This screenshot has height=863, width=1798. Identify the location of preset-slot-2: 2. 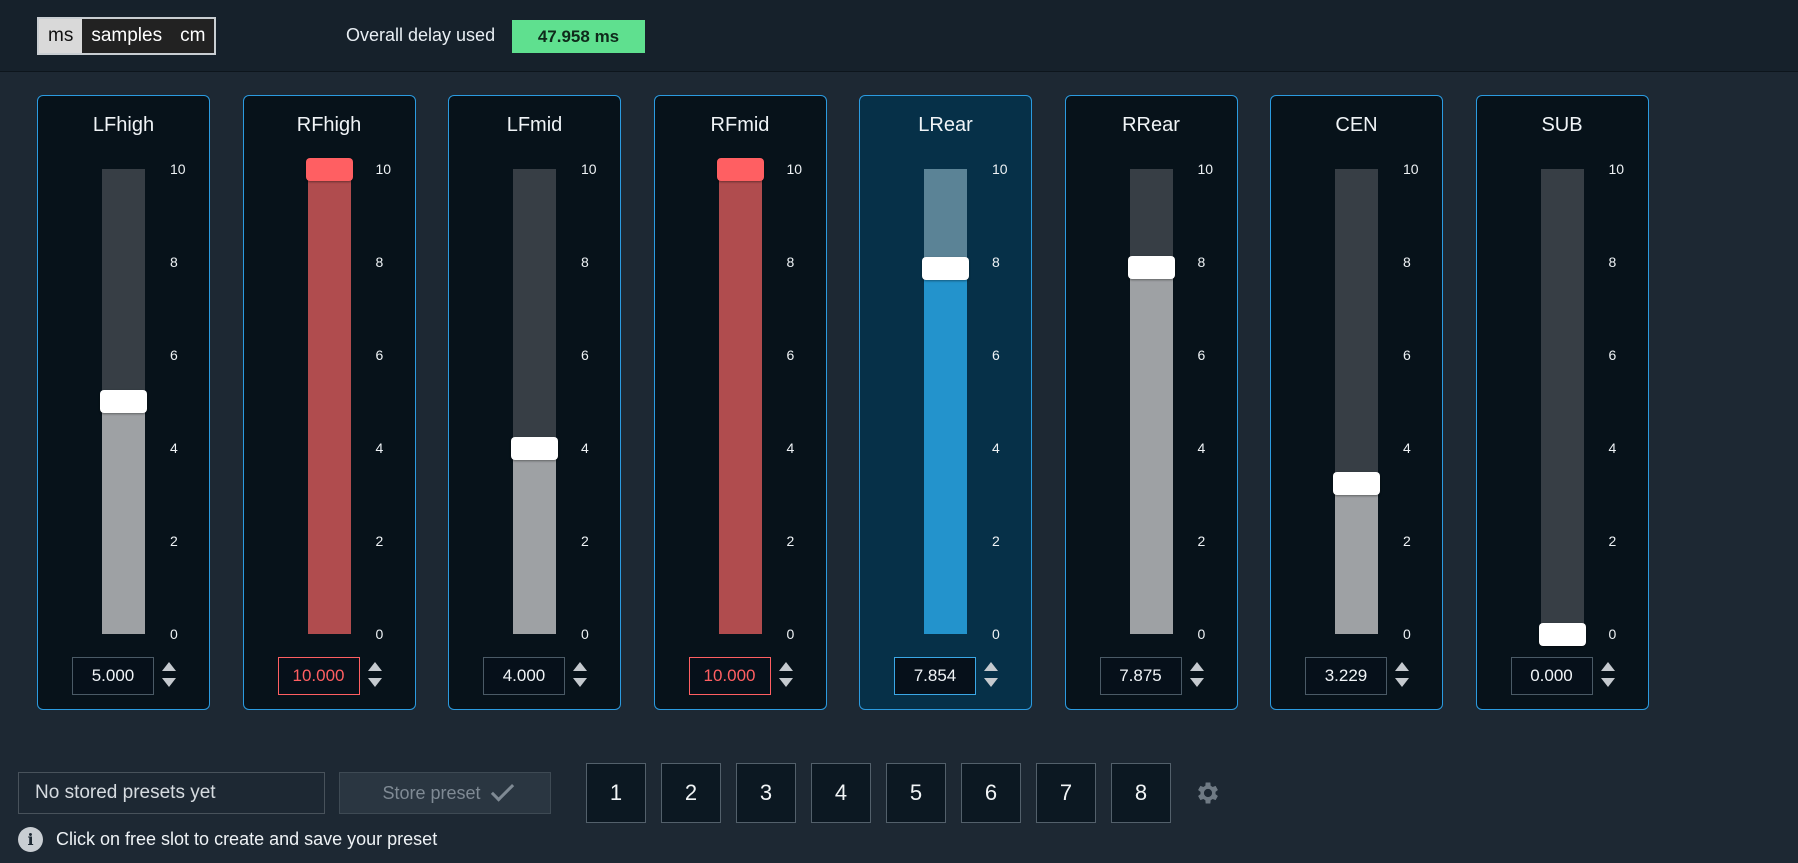
(691, 793).